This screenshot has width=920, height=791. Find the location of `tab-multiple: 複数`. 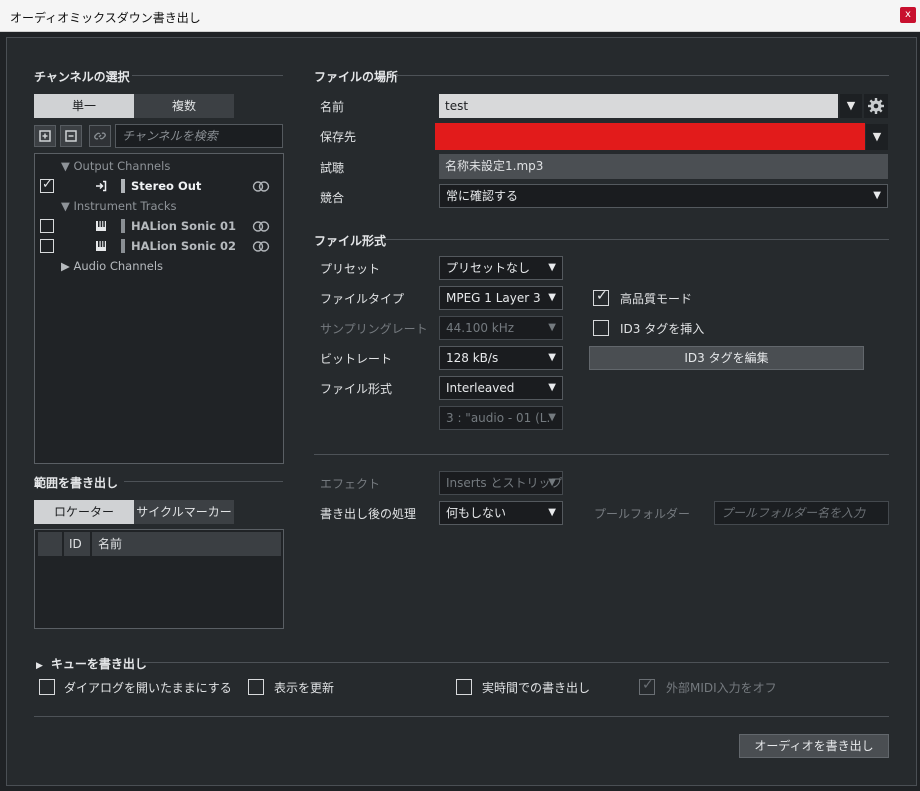

tab-multiple: 複数 is located at coordinates (184, 106).